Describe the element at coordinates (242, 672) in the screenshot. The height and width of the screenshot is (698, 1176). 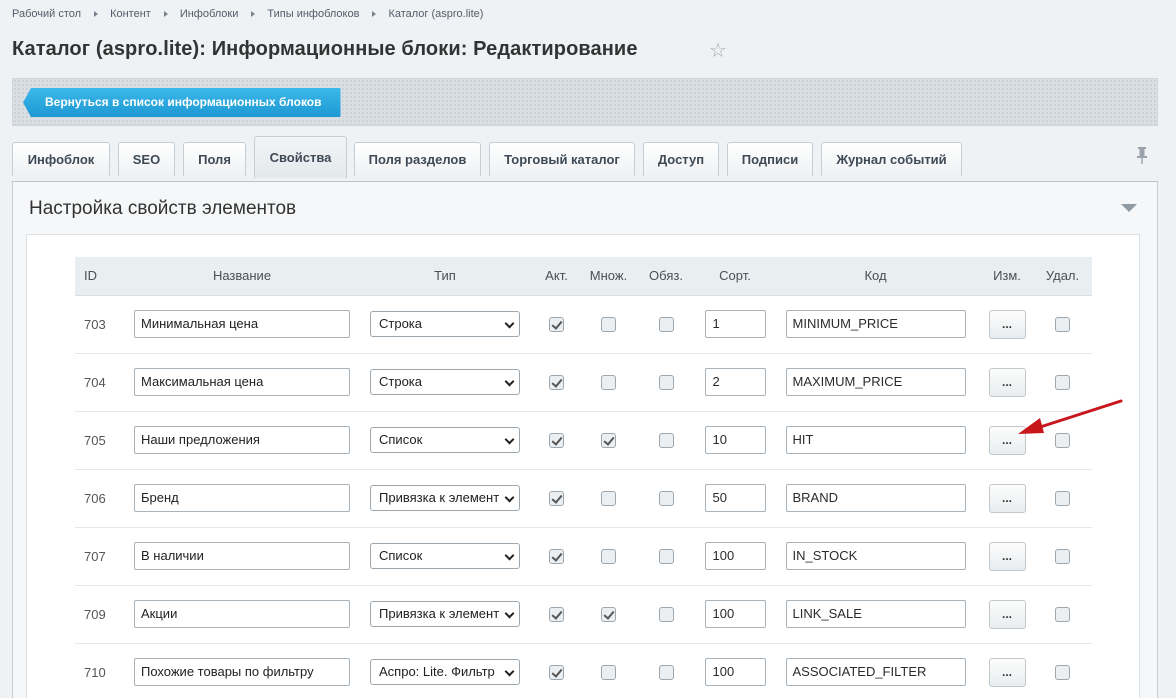
I see `property-name-input: Похожие товары по фильтру` at that location.